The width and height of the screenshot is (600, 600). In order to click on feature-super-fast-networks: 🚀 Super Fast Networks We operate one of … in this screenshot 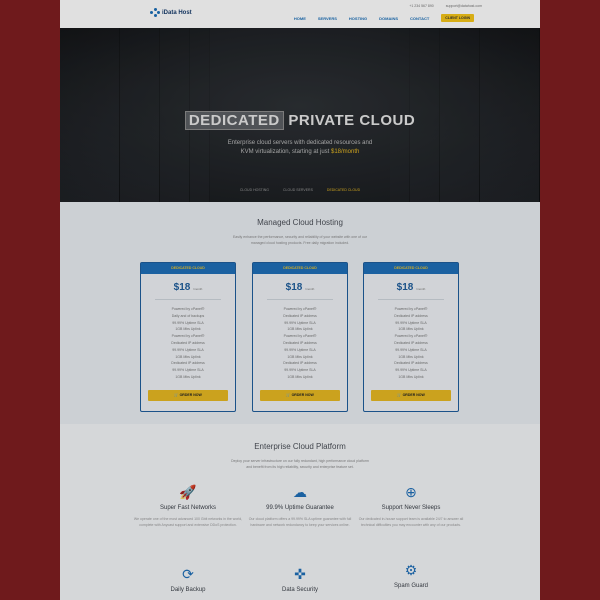, I will do `click(188, 506)`.